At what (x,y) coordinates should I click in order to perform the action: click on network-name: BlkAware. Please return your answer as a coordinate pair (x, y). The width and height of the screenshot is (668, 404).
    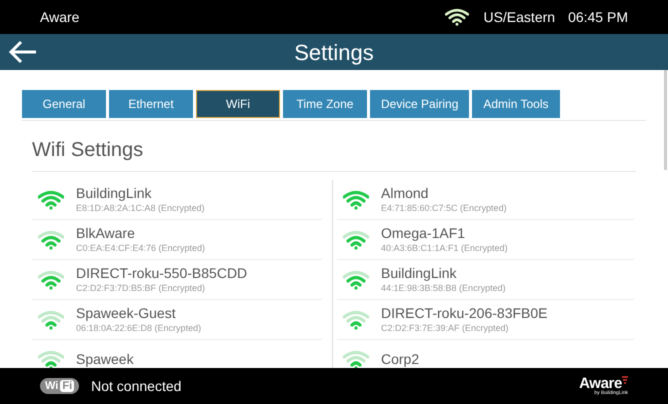
    Looking at the image, I should click on (106, 234).